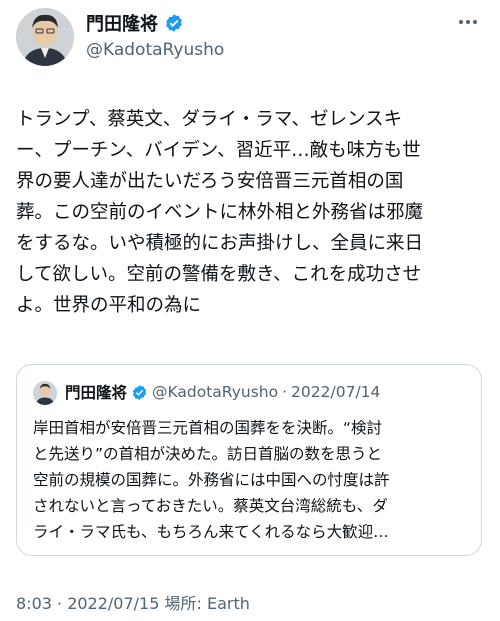  Describe the element at coordinates (336, 392) in the screenshot. I see `quoted-date: 2022/07/14` at that location.